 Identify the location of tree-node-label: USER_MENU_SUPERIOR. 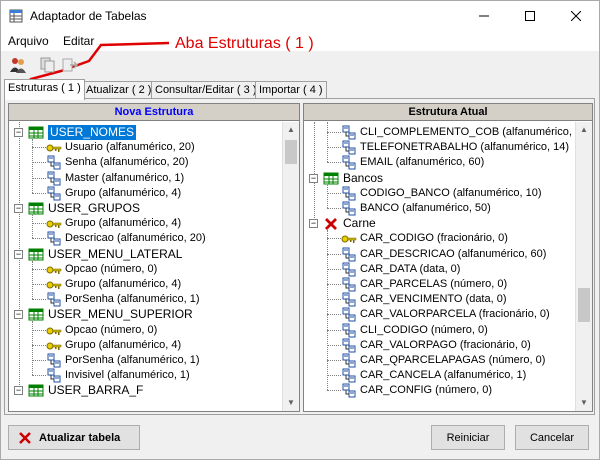
(120, 314).